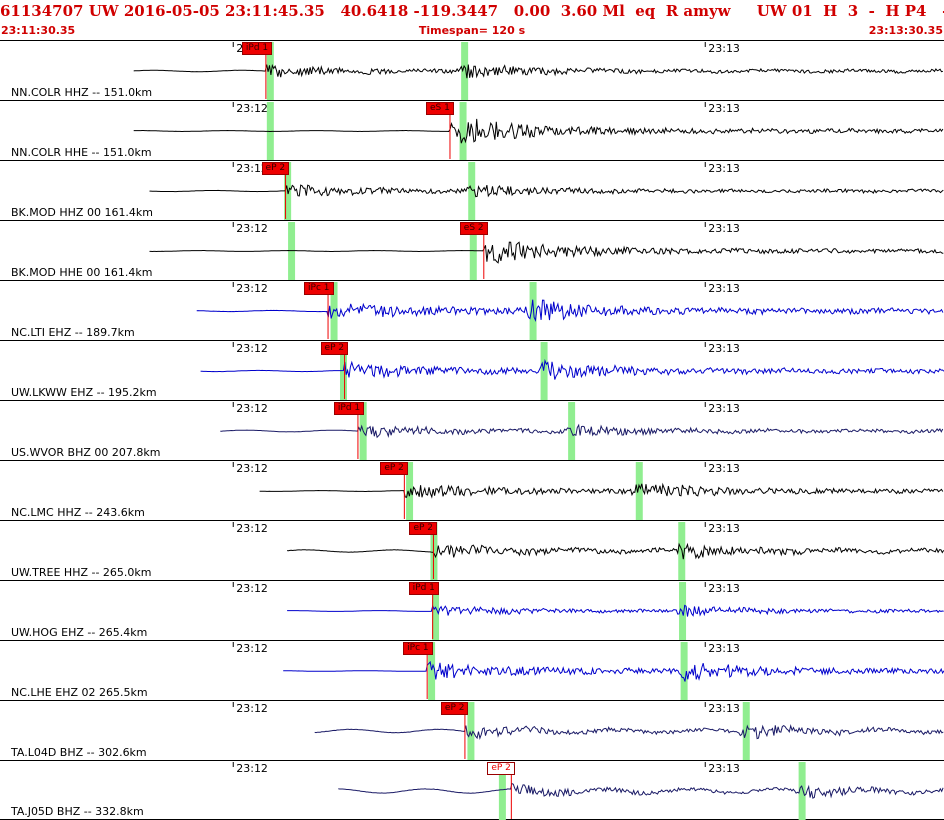 The image size is (944, 820). What do you see at coordinates (84, 392) in the screenshot?
I see `station-label: UW.LKWW EHZ -- 195.2km` at bounding box center [84, 392].